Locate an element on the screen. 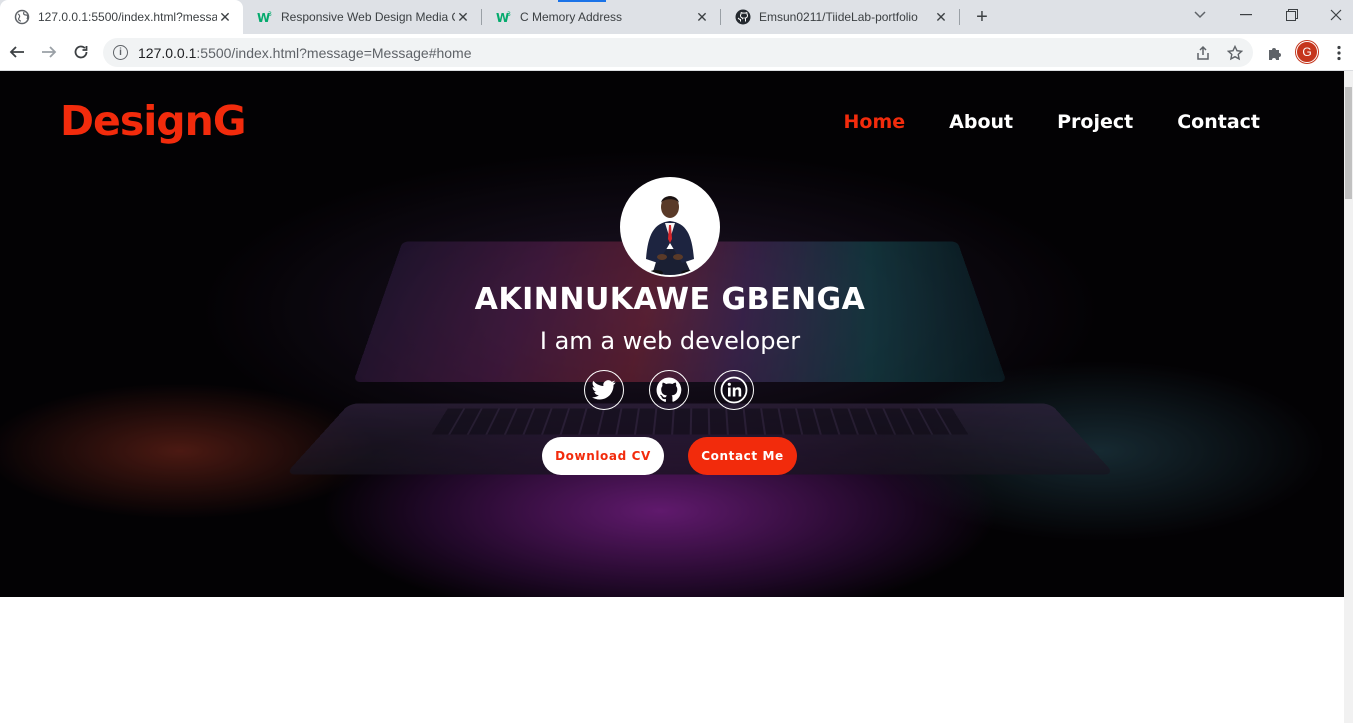 The height and width of the screenshot is (723, 1353). tab-github-portfolio: Emsun0211/TiideLab-portfolio ✕ is located at coordinates (840, 17).